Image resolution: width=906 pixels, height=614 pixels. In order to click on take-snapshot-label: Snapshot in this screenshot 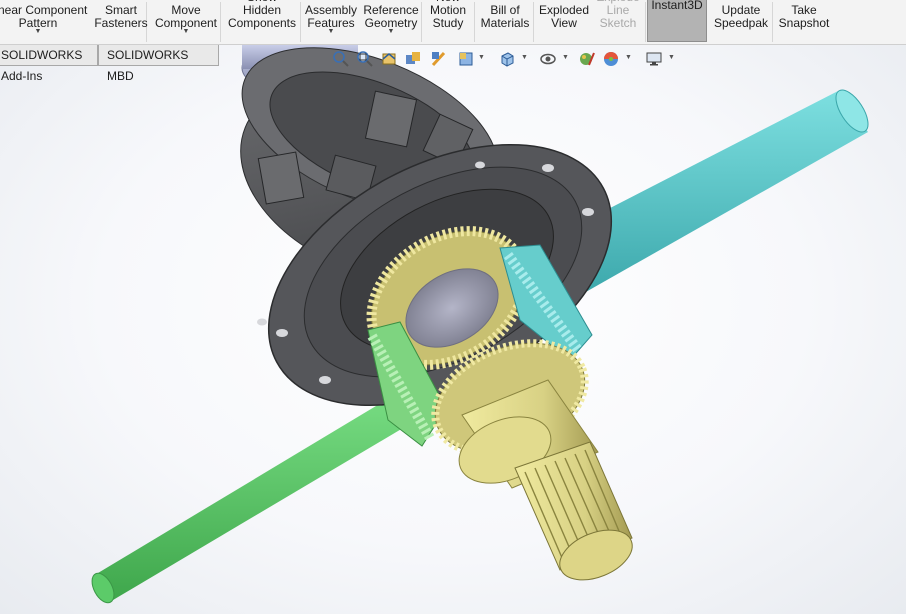, I will do `click(804, 23)`.